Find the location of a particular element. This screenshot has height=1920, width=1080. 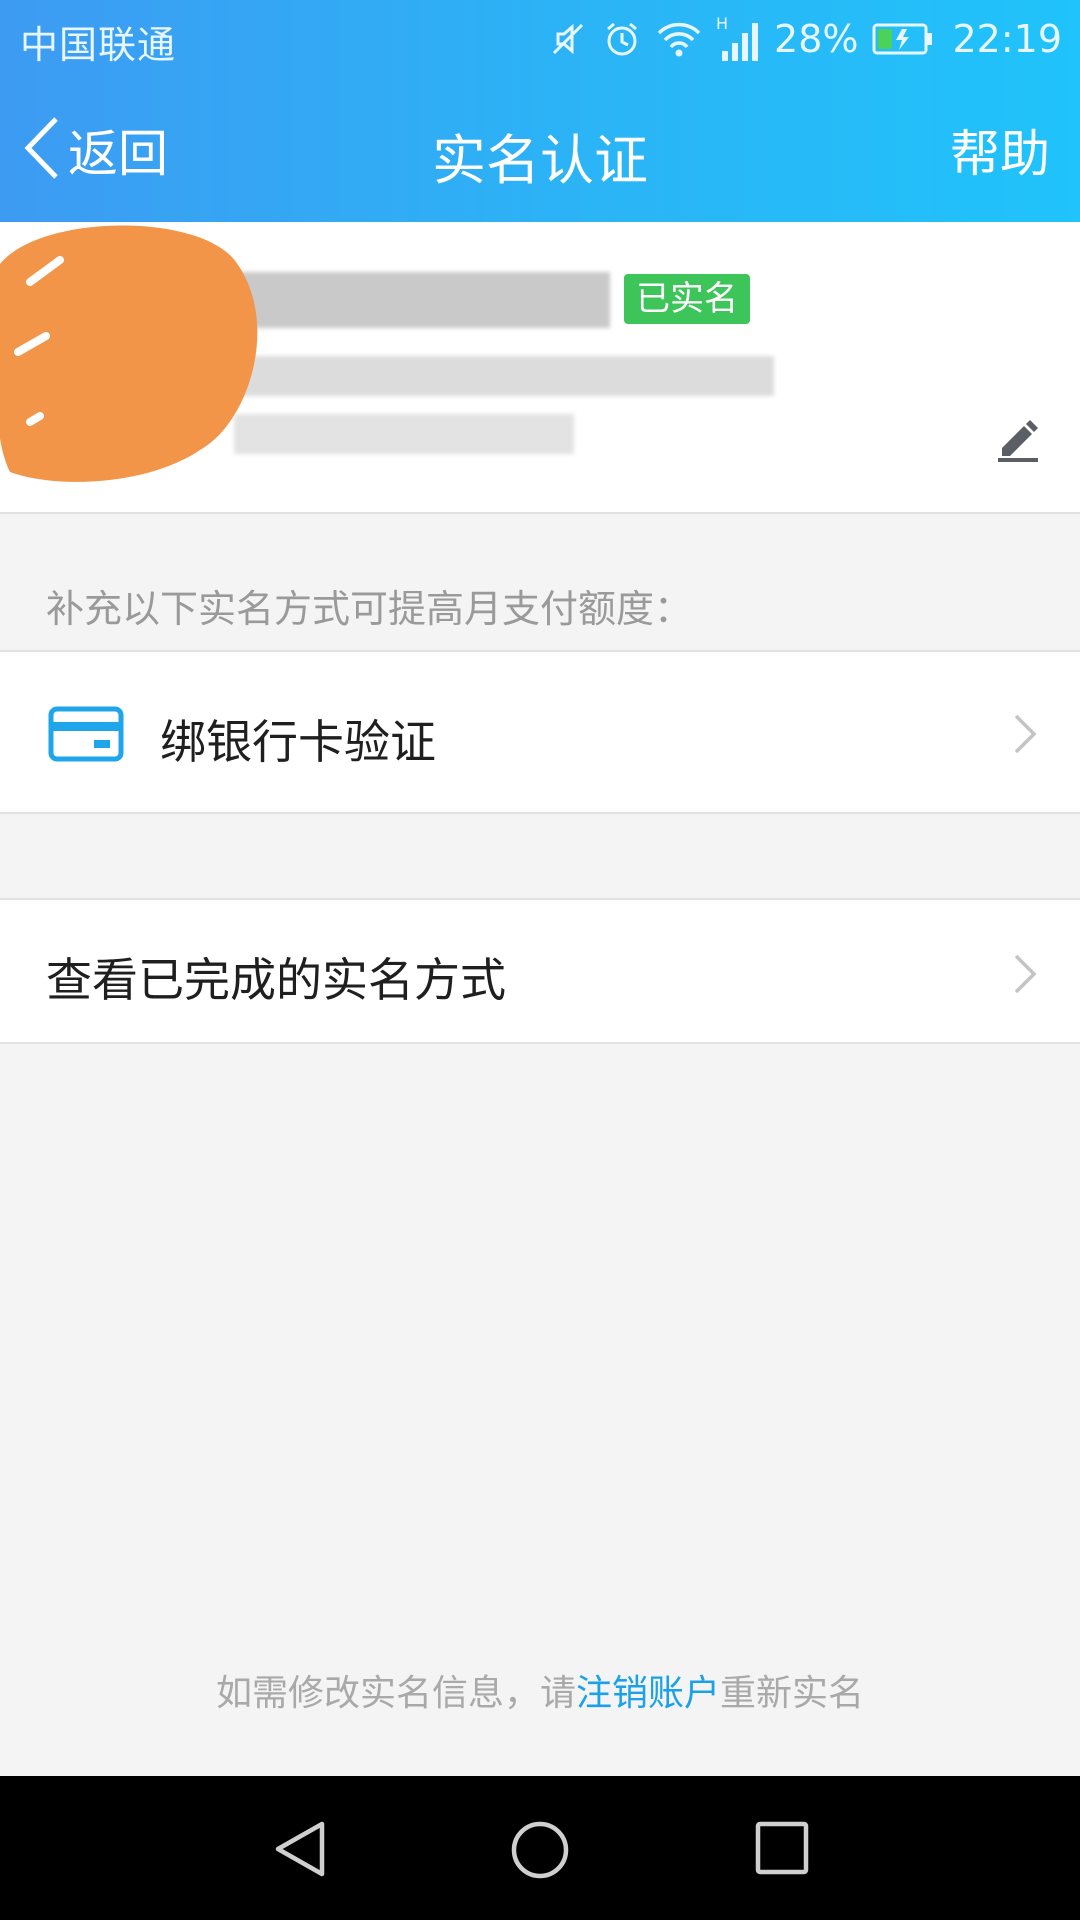

status-icons: H 28% 22:19 is located at coordinates (805, 39).